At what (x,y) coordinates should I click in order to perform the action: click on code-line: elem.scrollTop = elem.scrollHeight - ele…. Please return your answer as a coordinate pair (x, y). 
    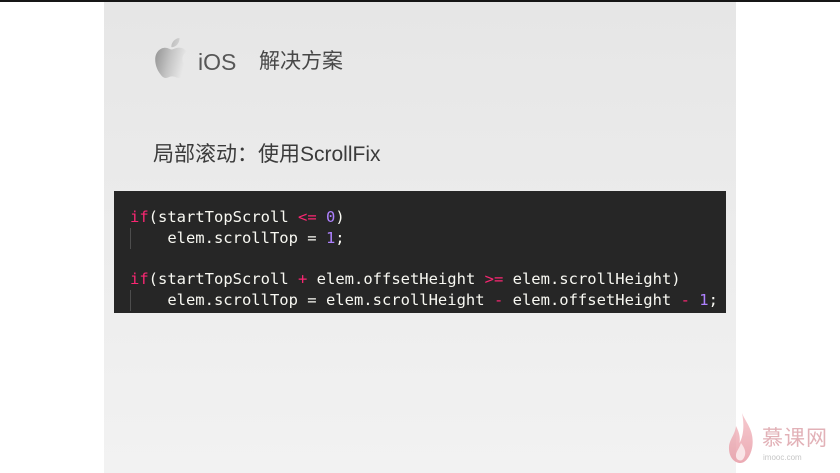
    Looking at the image, I should click on (428, 300).